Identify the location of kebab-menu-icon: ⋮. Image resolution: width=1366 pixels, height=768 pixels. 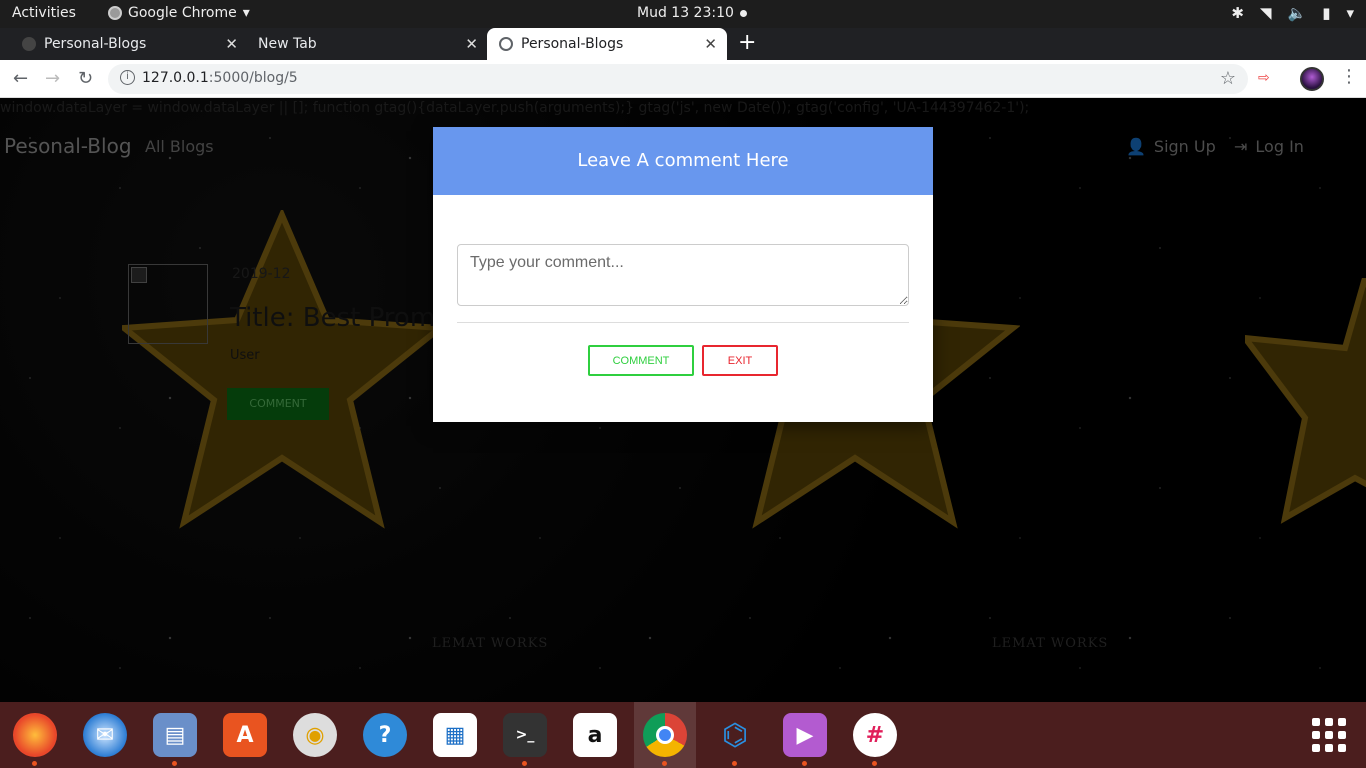
(1349, 76).